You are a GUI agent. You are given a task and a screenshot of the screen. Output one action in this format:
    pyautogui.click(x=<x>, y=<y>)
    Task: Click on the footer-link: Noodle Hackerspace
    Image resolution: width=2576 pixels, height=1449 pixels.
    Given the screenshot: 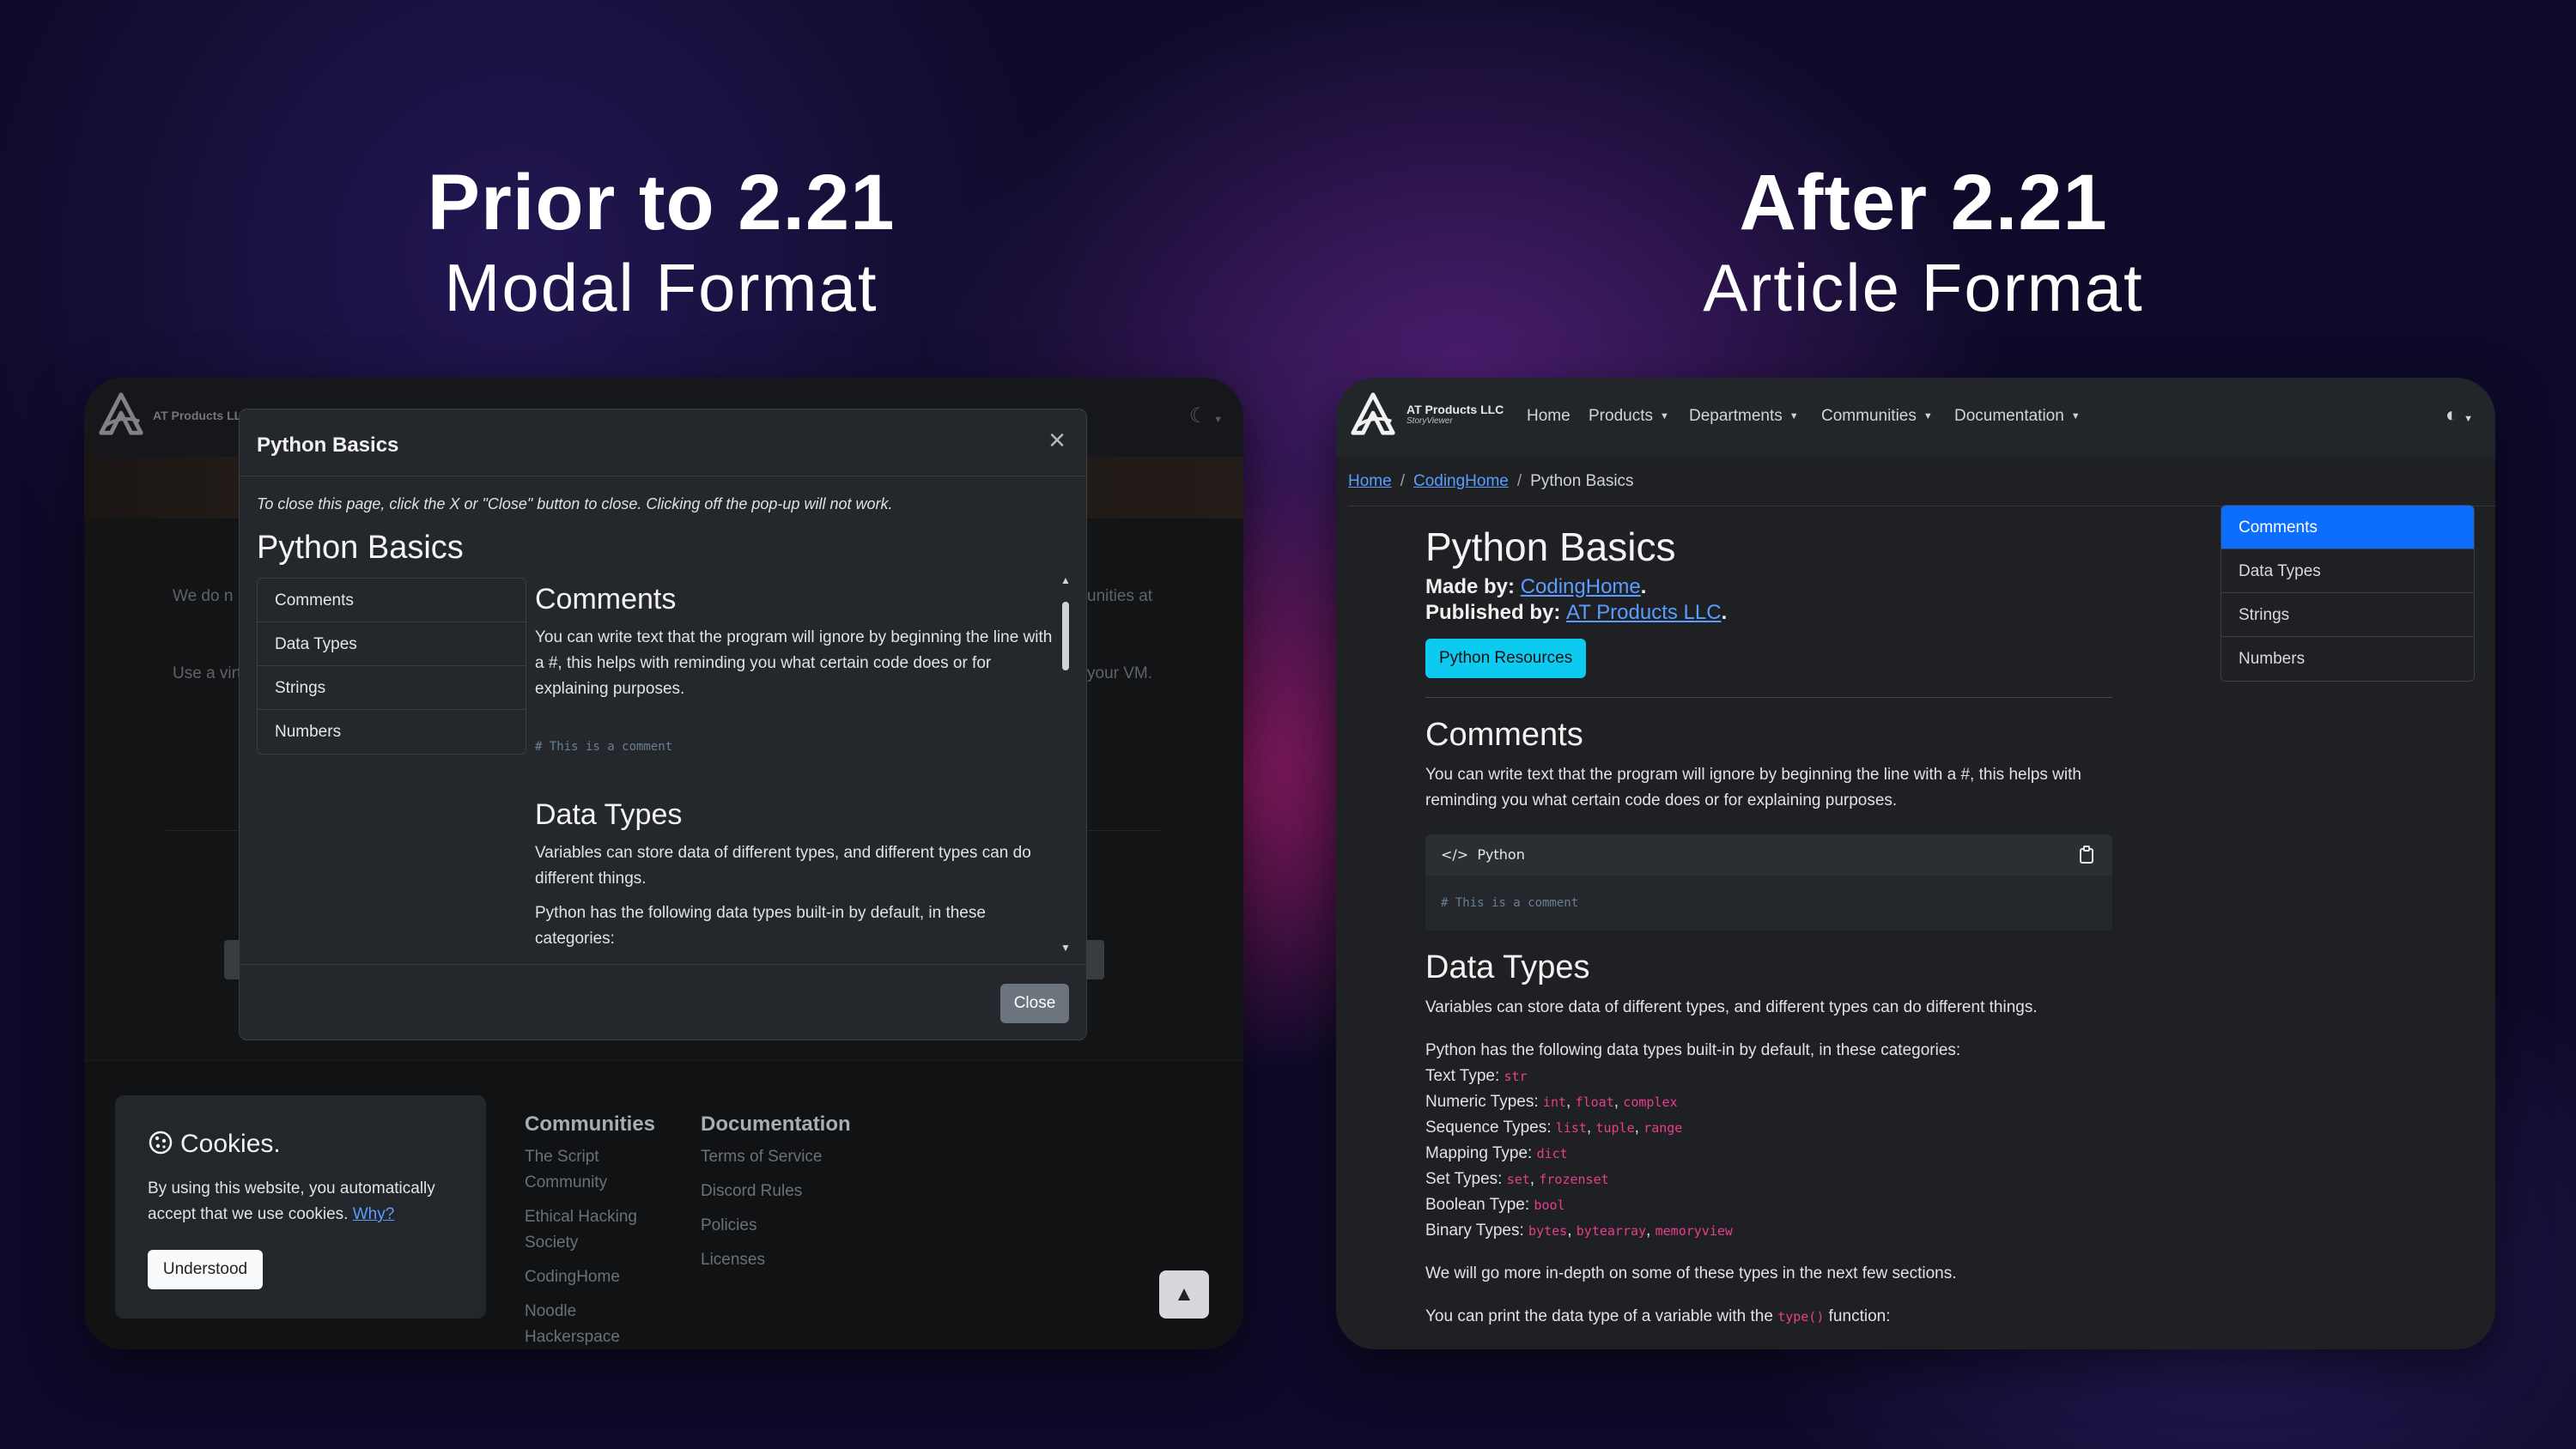 What is the action you would take?
    pyautogui.click(x=598, y=1324)
    